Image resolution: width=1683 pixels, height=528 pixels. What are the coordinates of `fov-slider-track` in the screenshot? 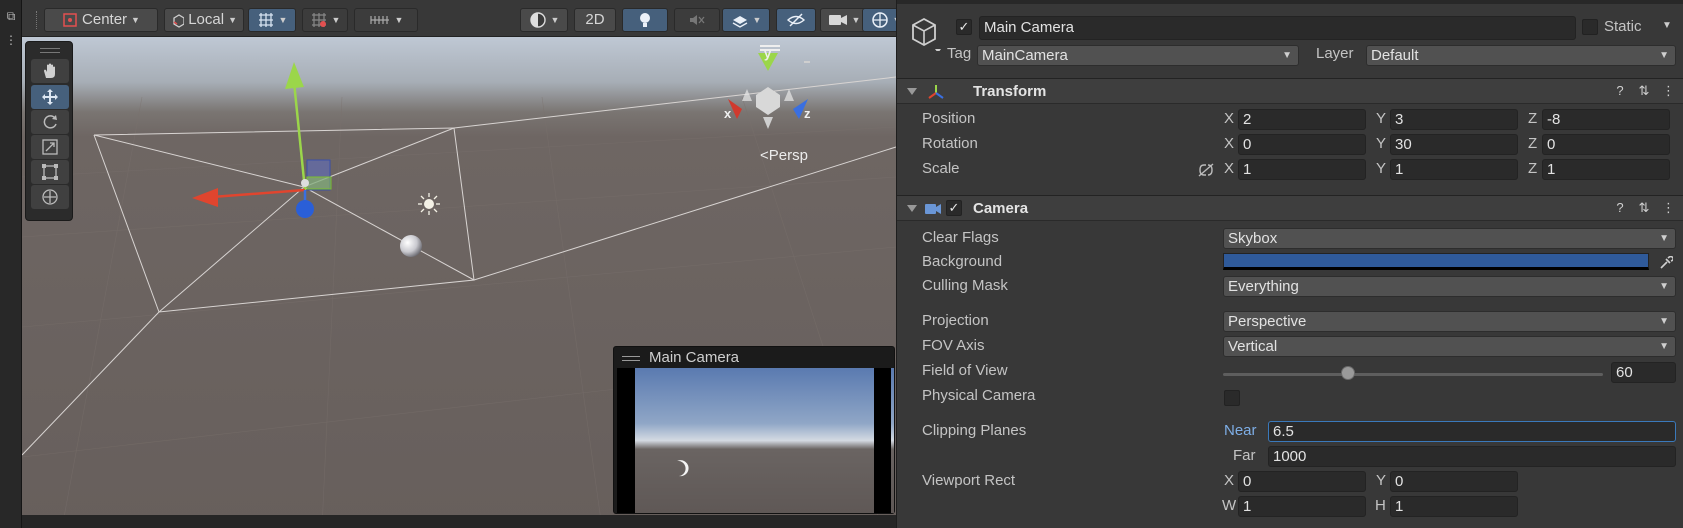 It's located at (1413, 374).